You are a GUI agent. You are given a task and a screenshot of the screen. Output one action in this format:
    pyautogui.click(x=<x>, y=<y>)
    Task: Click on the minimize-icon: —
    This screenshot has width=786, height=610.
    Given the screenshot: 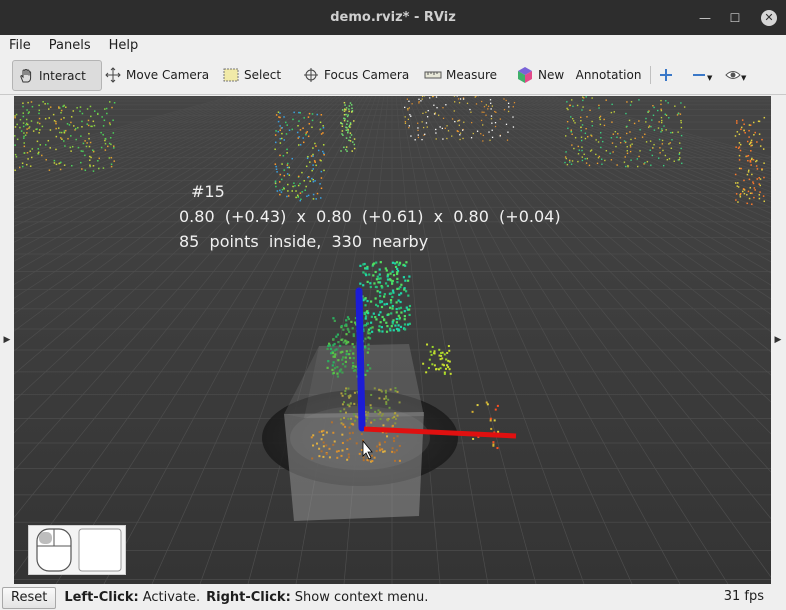 What is the action you would take?
    pyautogui.click(x=705, y=17)
    